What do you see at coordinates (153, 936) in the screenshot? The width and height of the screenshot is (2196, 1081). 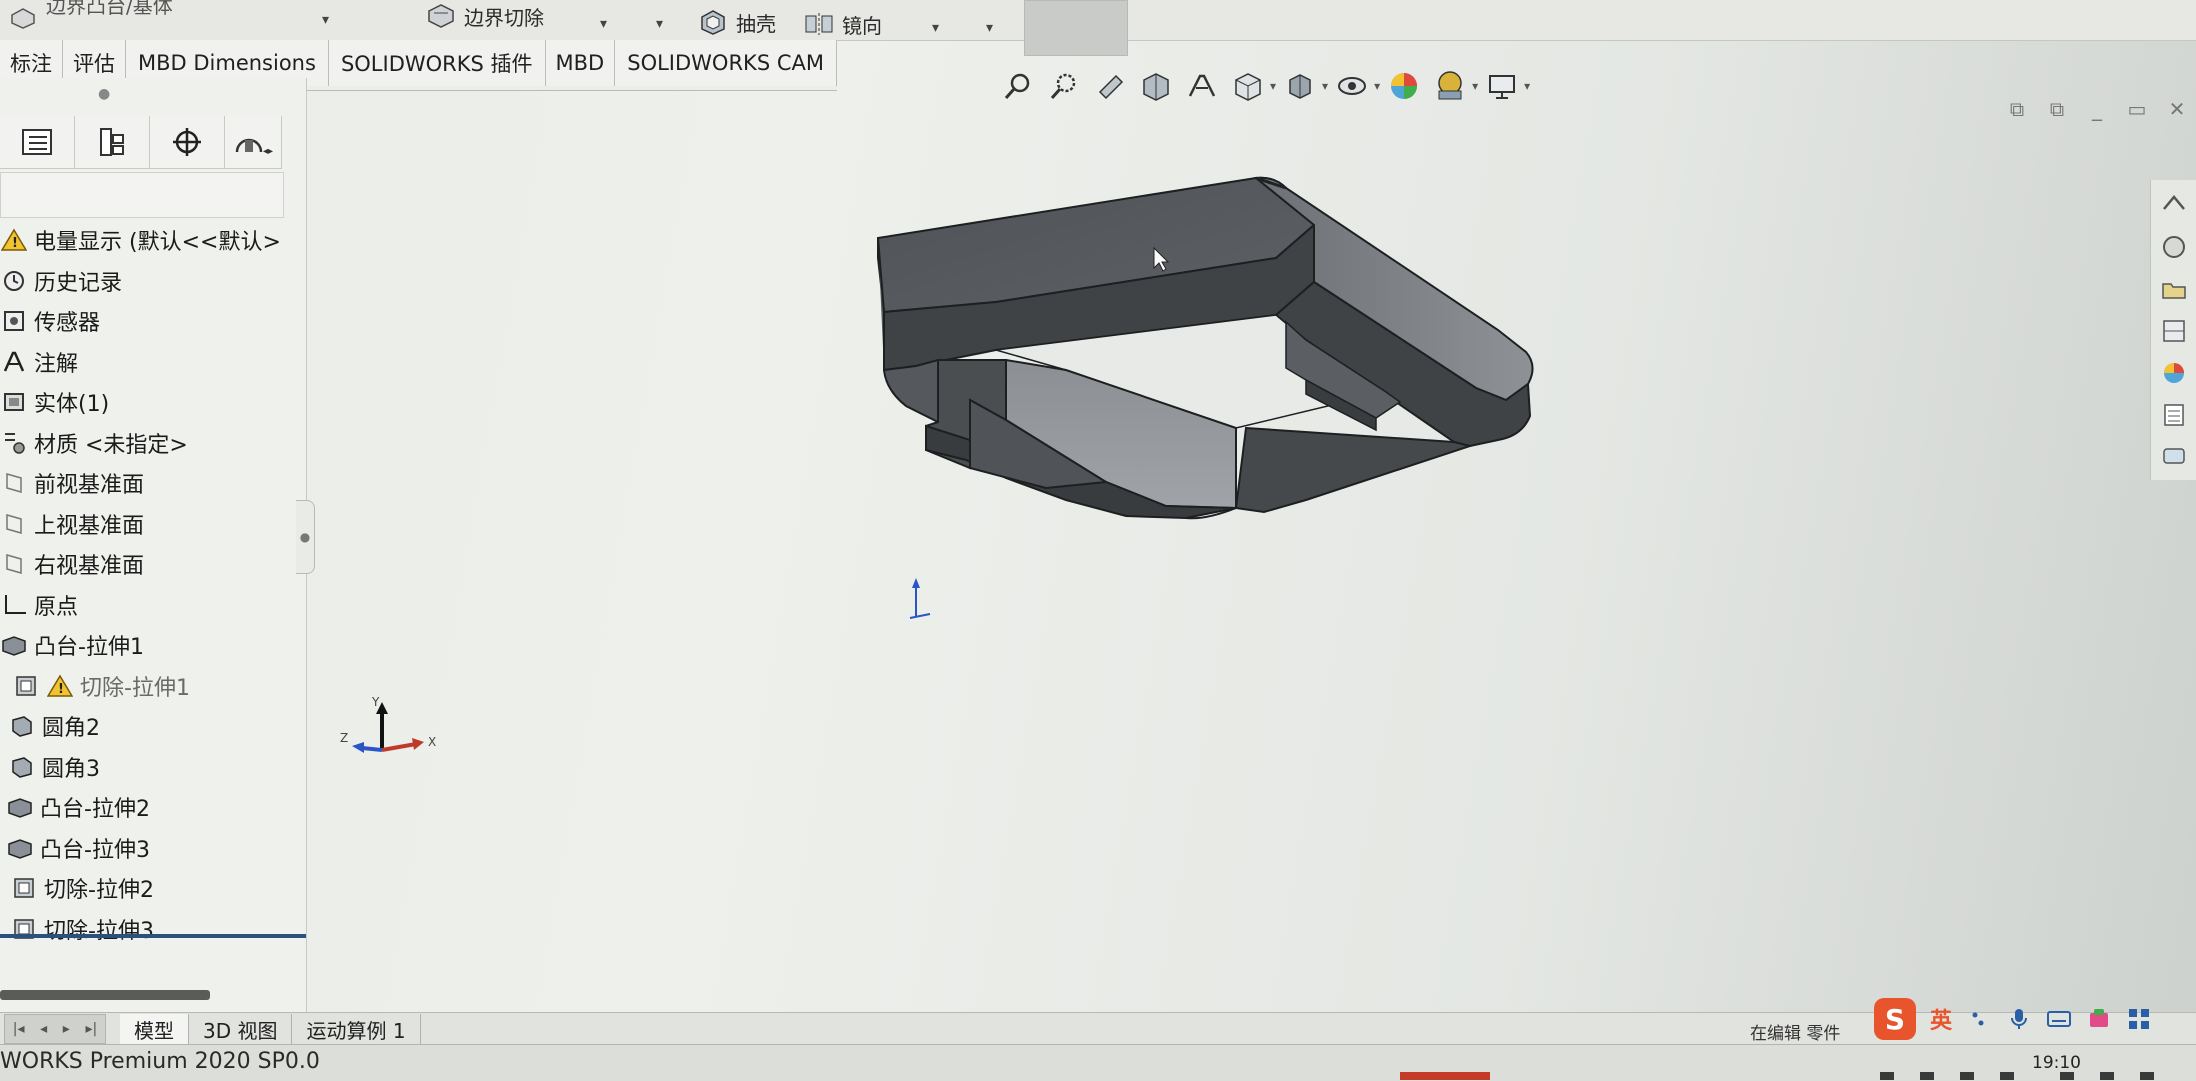 I see `rollback-bar` at bounding box center [153, 936].